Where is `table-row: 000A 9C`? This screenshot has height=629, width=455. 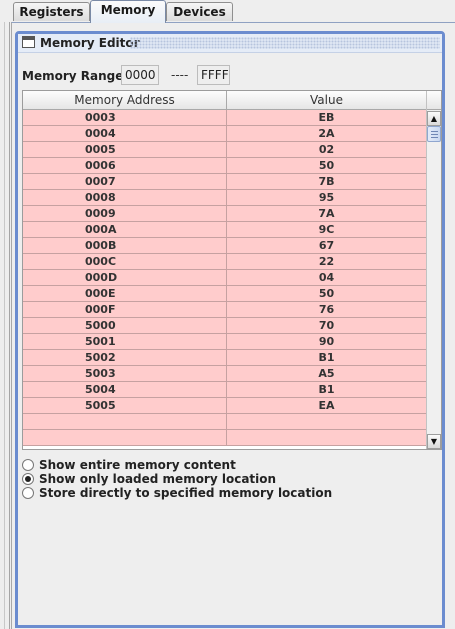
table-row: 000A 9C is located at coordinates (225, 230).